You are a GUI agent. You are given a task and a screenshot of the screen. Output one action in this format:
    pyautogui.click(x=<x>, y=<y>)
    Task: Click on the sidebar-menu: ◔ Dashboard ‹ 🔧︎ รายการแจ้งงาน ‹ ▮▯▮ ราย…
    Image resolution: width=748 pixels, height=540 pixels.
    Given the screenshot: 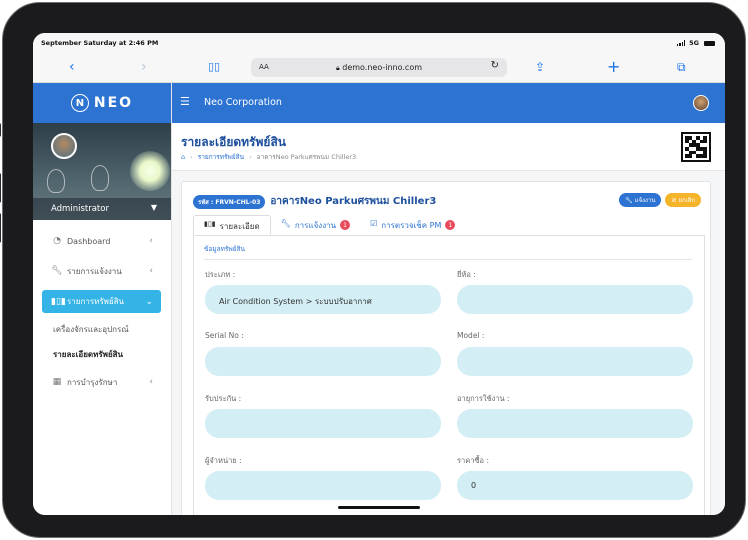 What is the action you would take?
    pyautogui.click(x=102, y=308)
    